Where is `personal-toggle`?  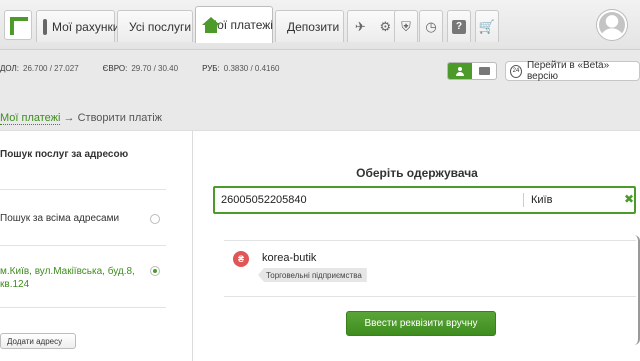
personal-toggle is located at coordinates (460, 71).